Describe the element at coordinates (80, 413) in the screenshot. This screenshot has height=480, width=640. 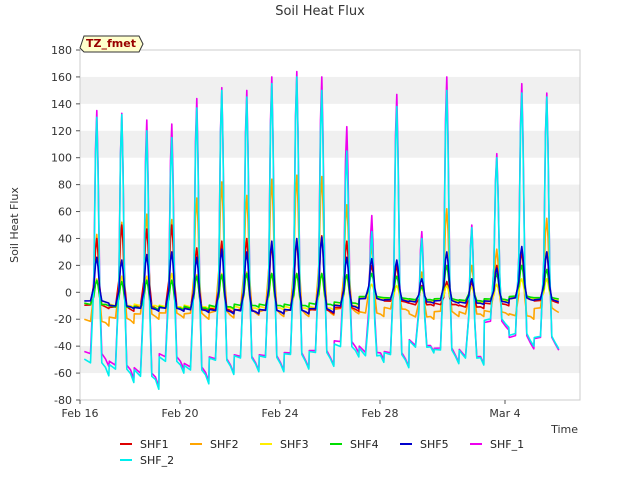
I see `x-tick-label: Feb 16` at that location.